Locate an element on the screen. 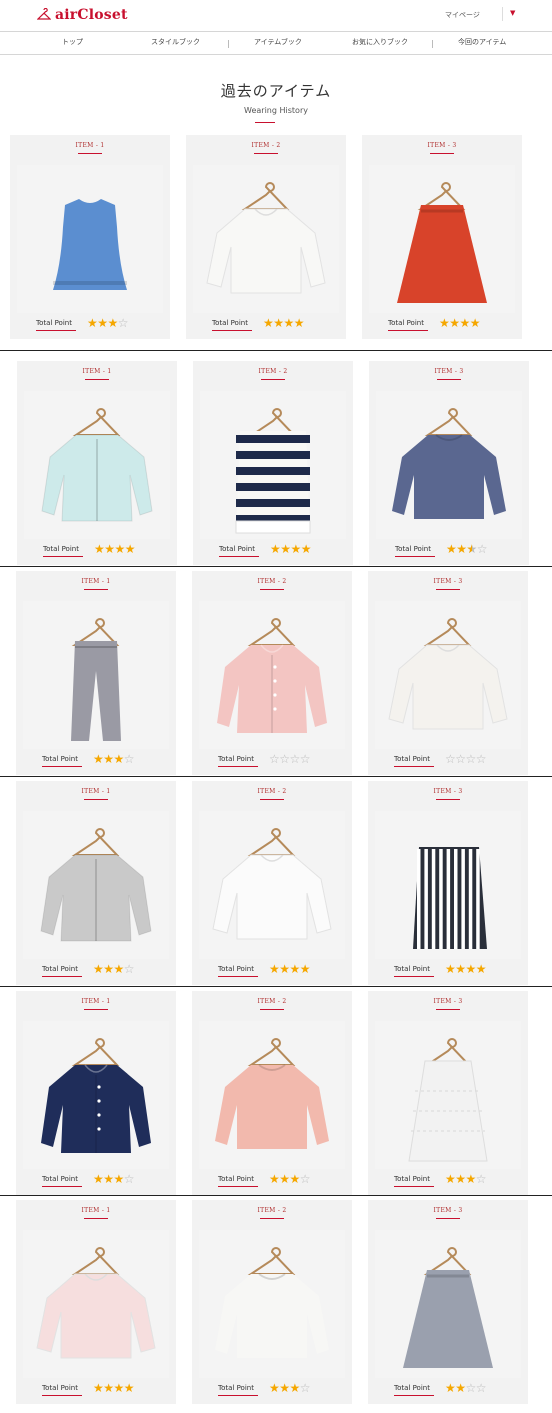 The height and width of the screenshot is (1413, 552). nav-item-favorite-book: お気に入りブック is located at coordinates (380, 42).